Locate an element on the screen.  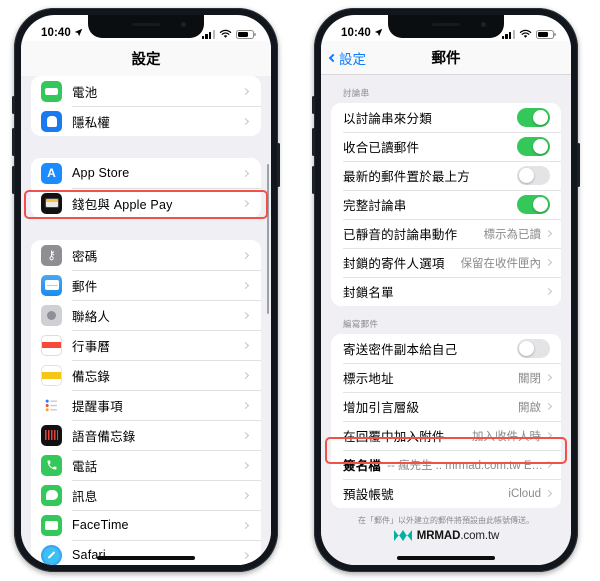
row-label: 語音備忘錄 is located at coordinates (104, 436).